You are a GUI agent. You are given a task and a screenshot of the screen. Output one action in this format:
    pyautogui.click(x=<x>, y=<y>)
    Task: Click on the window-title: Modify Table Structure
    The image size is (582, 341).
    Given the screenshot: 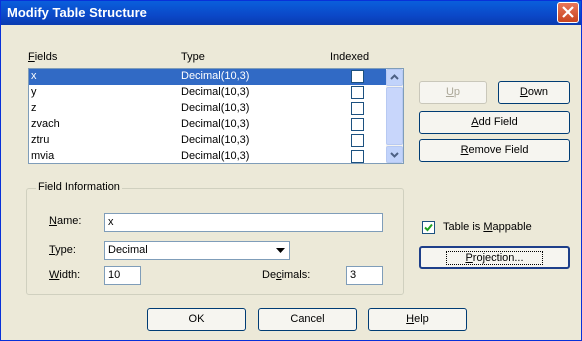 What is the action you would take?
    pyautogui.click(x=77, y=12)
    